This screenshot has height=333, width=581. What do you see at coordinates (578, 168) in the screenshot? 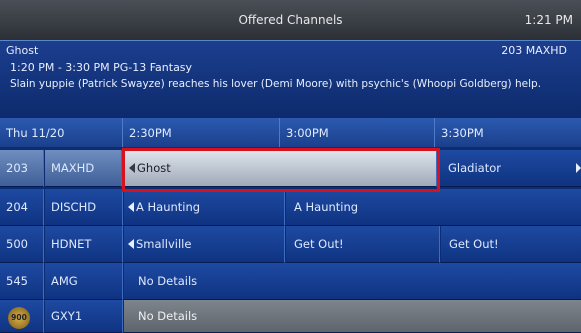
I see `triangle-right-icon` at bounding box center [578, 168].